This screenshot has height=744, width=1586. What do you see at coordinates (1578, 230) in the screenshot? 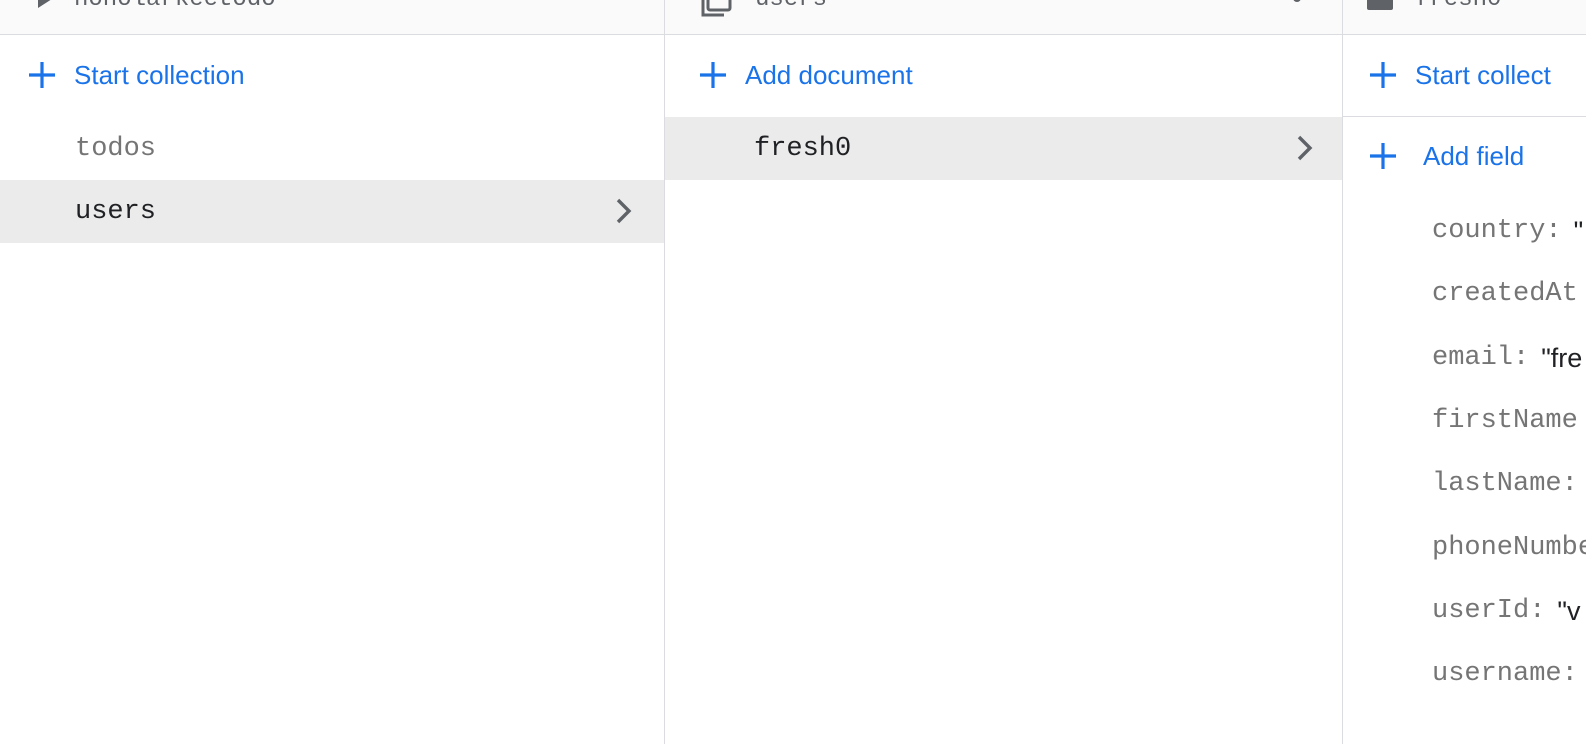
I see `field-value: "` at bounding box center [1578, 230].